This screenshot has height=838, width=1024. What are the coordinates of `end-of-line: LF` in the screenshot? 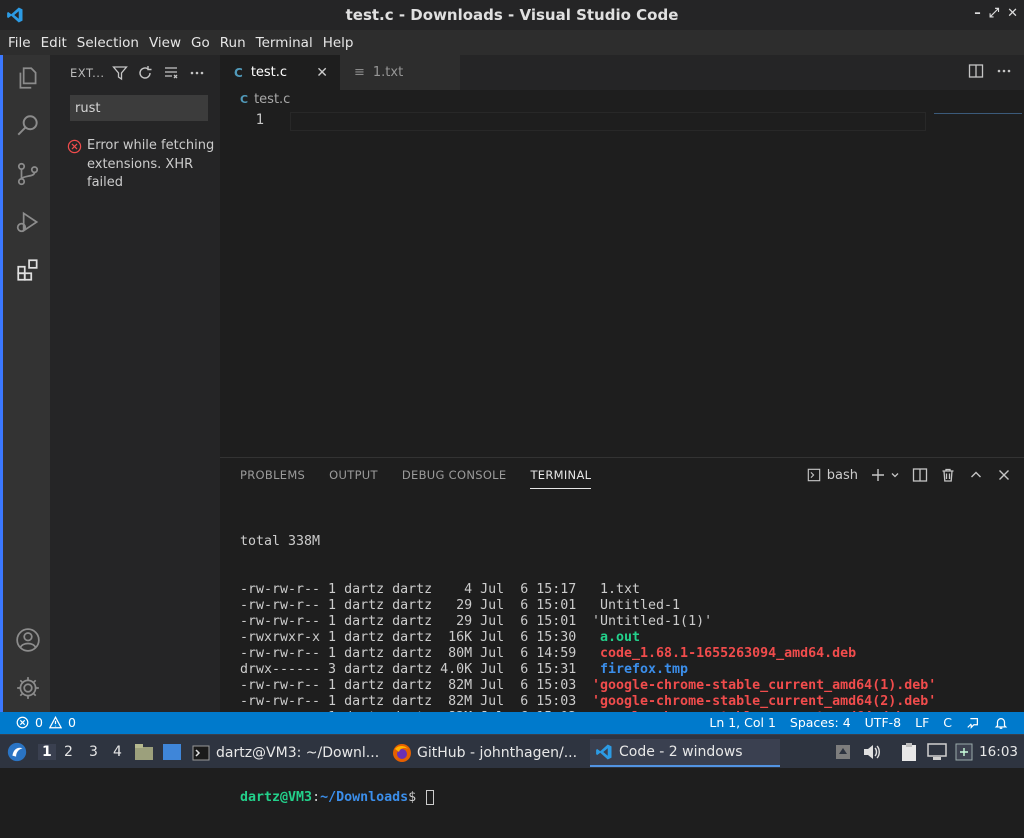 It's located at (922, 722).